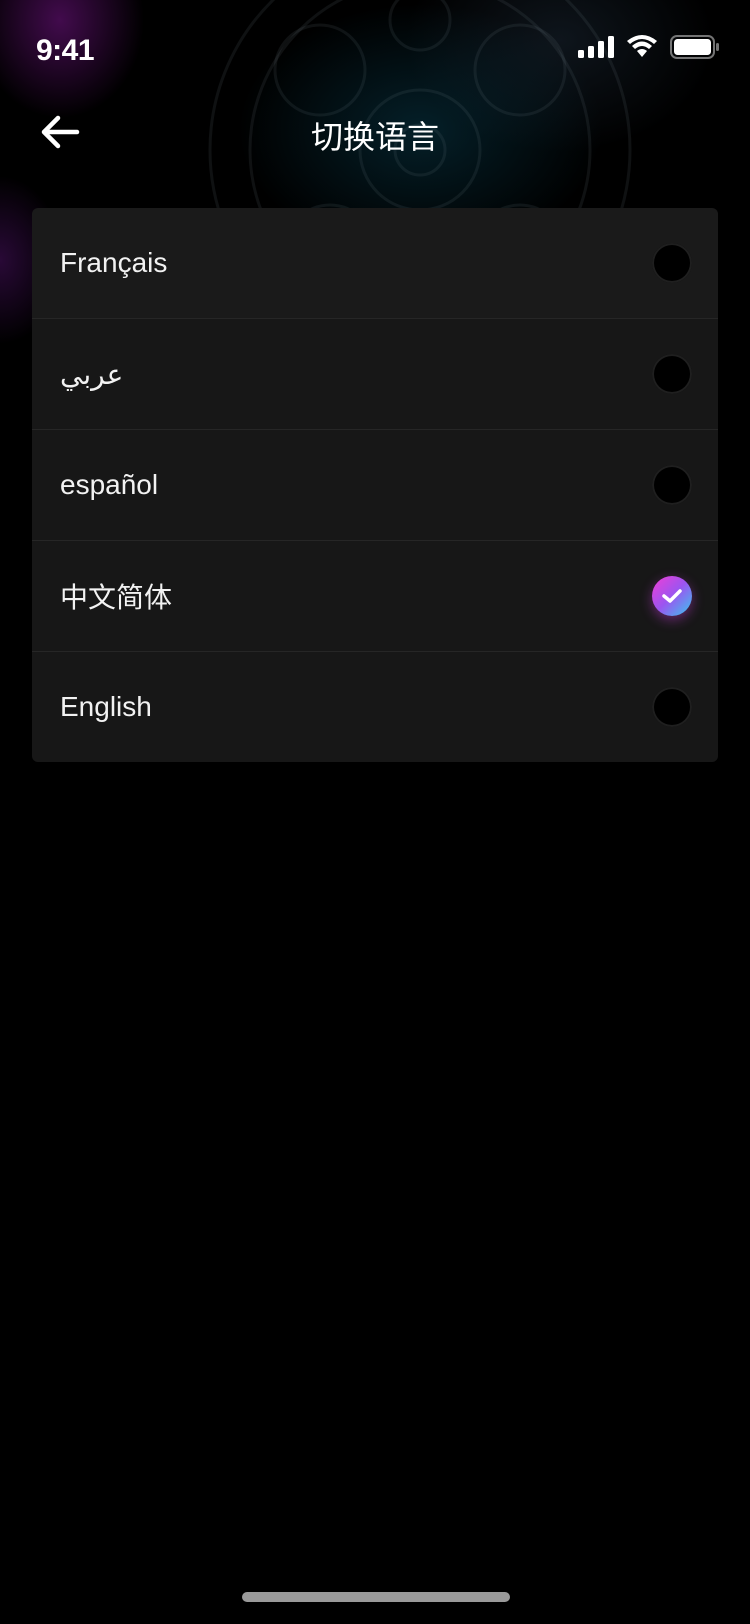  I want to click on status-icons, so click(649, 47).